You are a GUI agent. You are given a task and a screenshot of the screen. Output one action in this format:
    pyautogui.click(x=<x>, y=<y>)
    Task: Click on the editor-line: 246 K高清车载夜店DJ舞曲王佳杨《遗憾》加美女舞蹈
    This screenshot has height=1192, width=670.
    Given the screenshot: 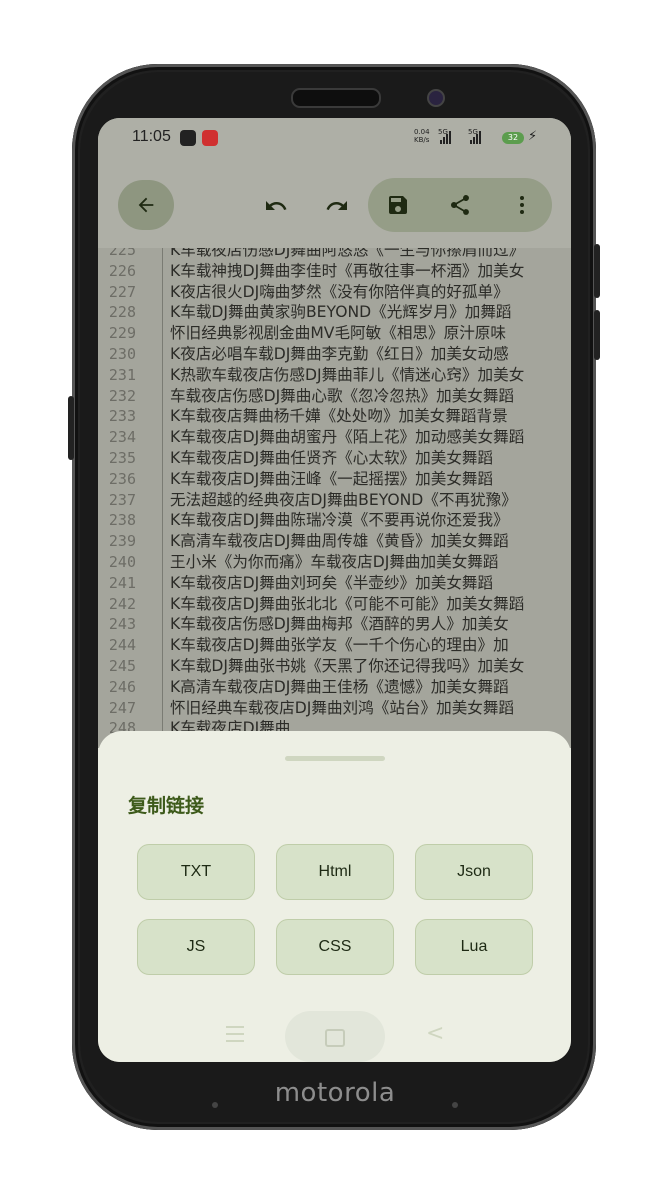 What is the action you would take?
    pyautogui.click(x=334, y=687)
    